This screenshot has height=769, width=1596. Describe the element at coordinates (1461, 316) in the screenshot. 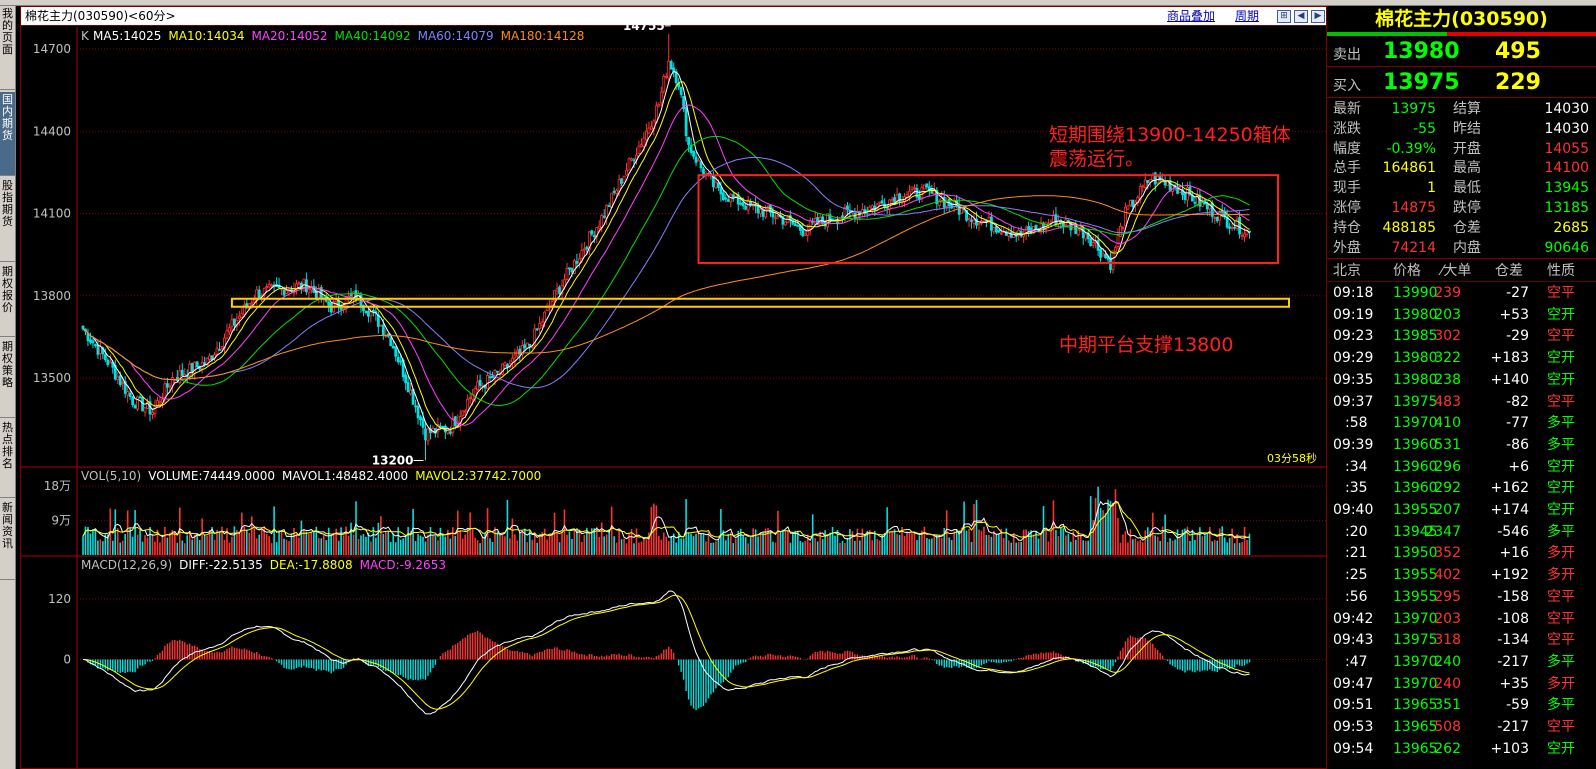

I see `tick-row: 09:19 13980 203 +53 空开` at that location.